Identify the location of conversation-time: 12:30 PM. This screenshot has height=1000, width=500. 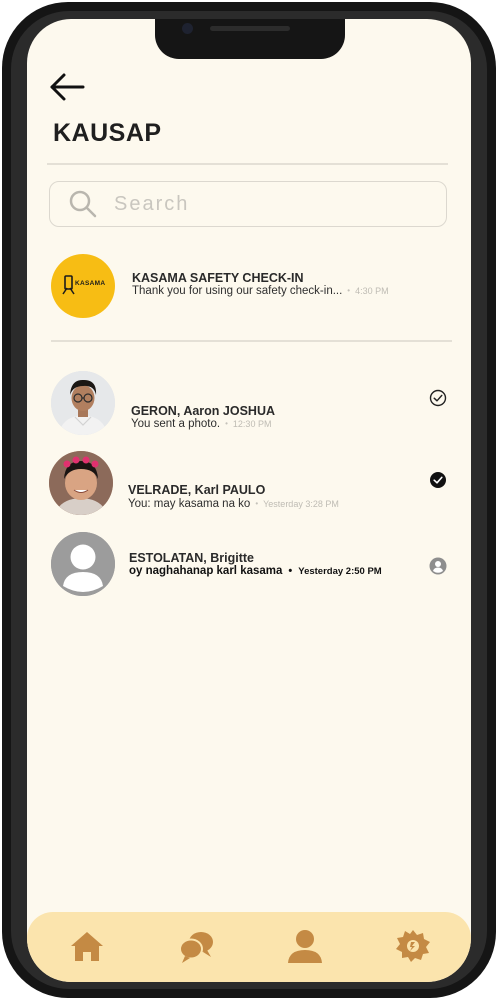
(252, 424).